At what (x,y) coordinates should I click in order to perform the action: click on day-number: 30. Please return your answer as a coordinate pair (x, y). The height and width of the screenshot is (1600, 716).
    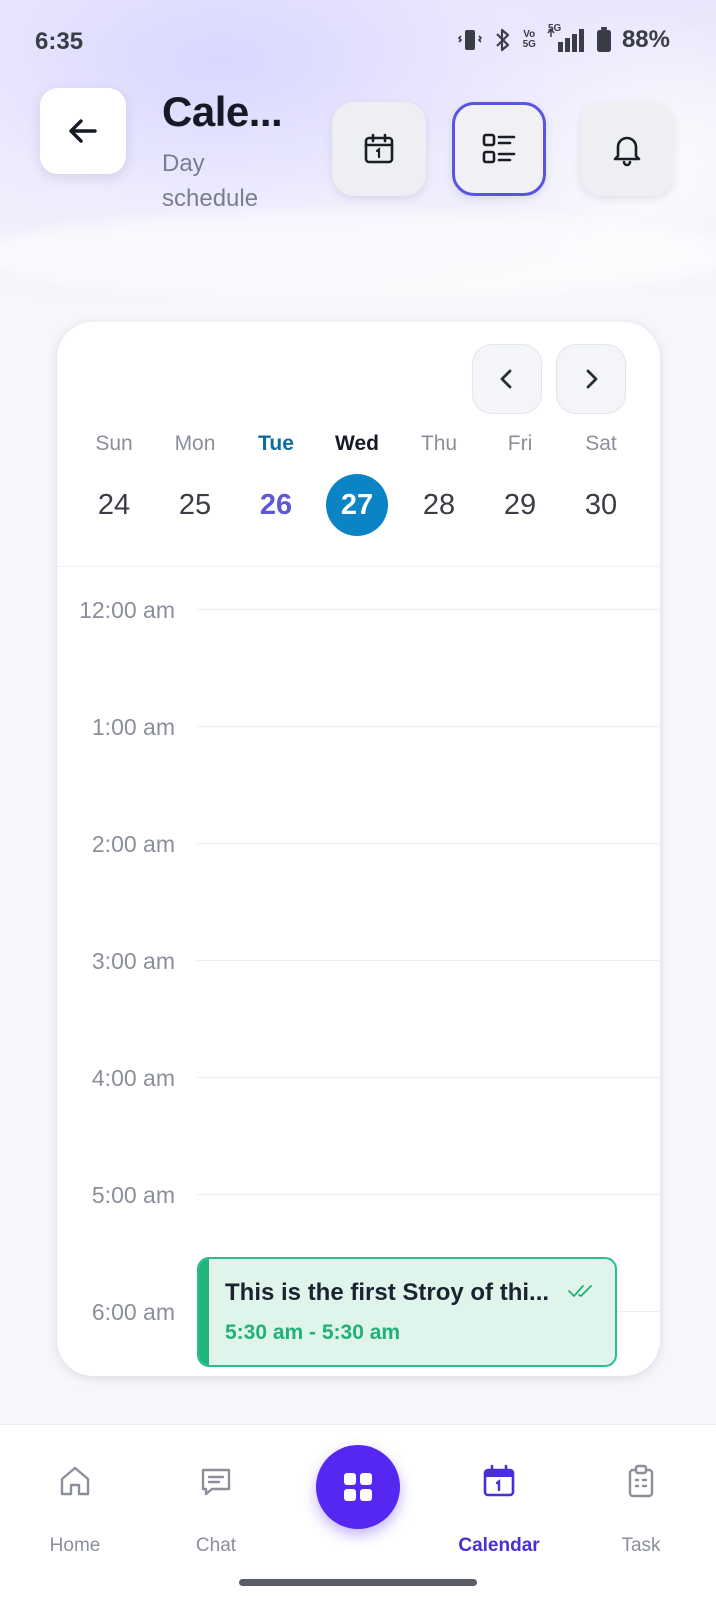
    Looking at the image, I should click on (601, 505).